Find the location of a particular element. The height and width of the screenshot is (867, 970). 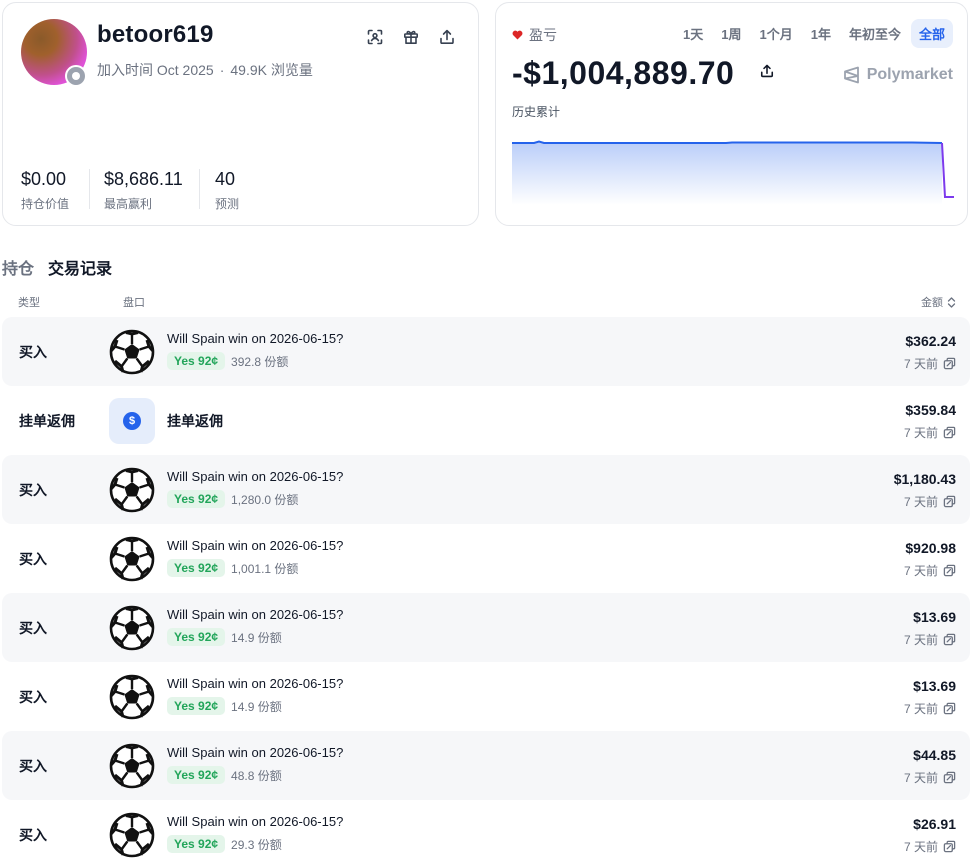

share-icon is located at coordinates (447, 37).